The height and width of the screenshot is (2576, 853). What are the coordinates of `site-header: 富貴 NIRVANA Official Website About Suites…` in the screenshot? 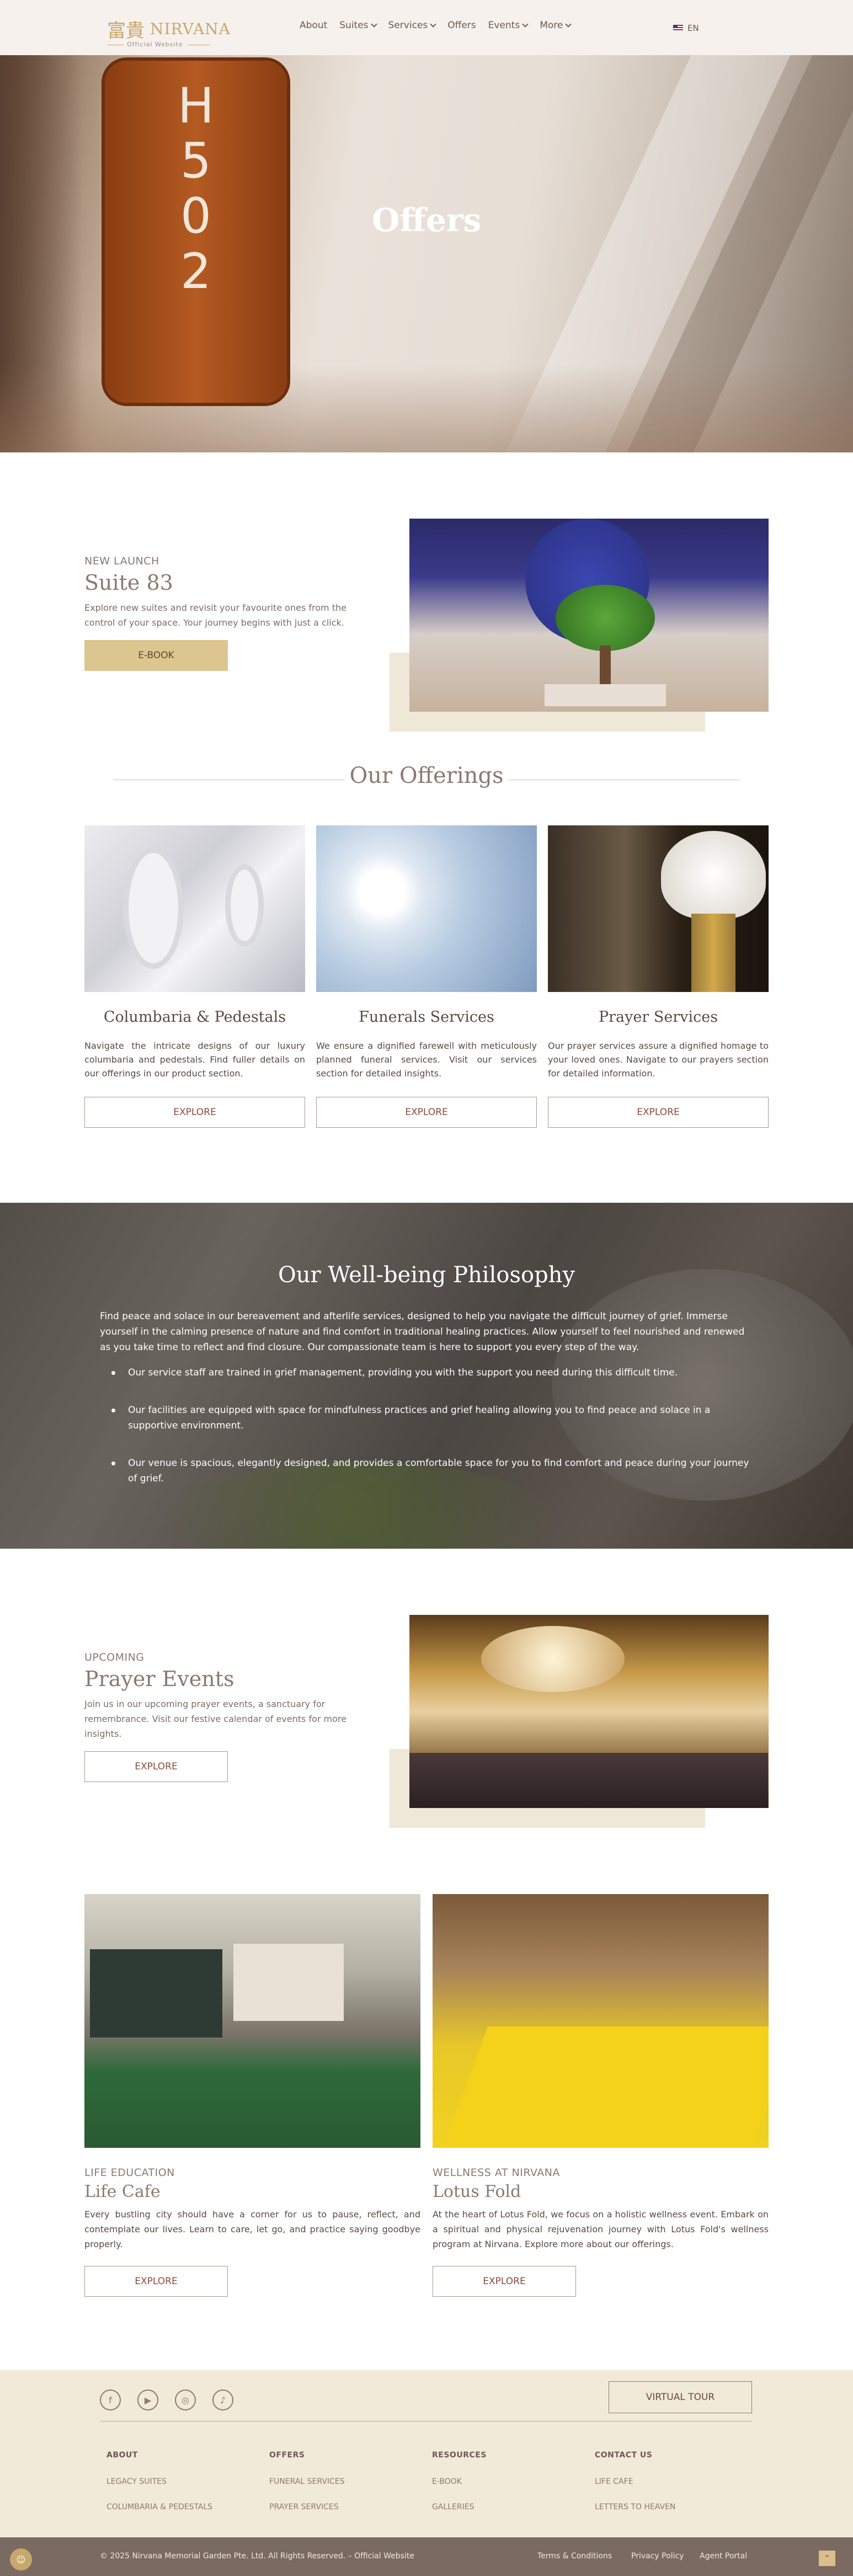 It's located at (426, 27).